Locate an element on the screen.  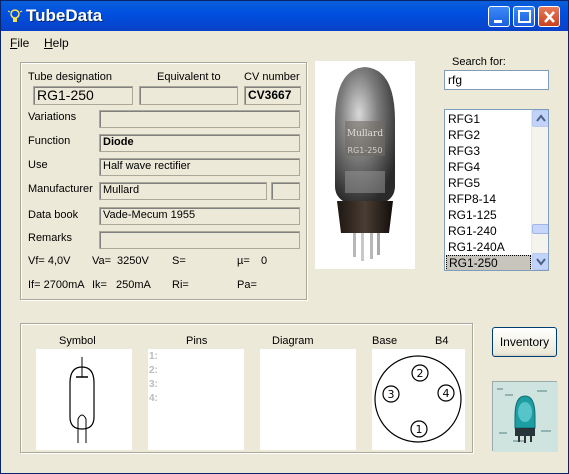
tube-designation-field: RG1-250 is located at coordinates (83, 95).